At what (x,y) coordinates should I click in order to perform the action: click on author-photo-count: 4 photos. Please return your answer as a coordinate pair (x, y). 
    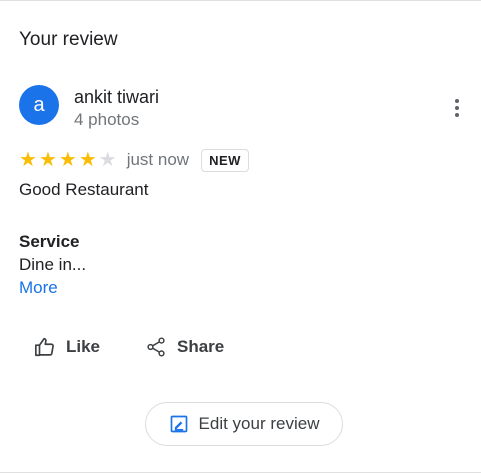
    Looking at the image, I should click on (107, 119).